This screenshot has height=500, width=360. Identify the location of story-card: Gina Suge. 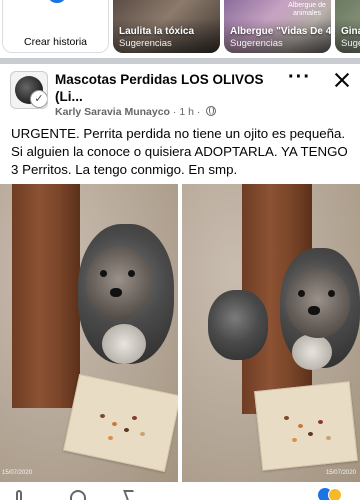
(347, 26).